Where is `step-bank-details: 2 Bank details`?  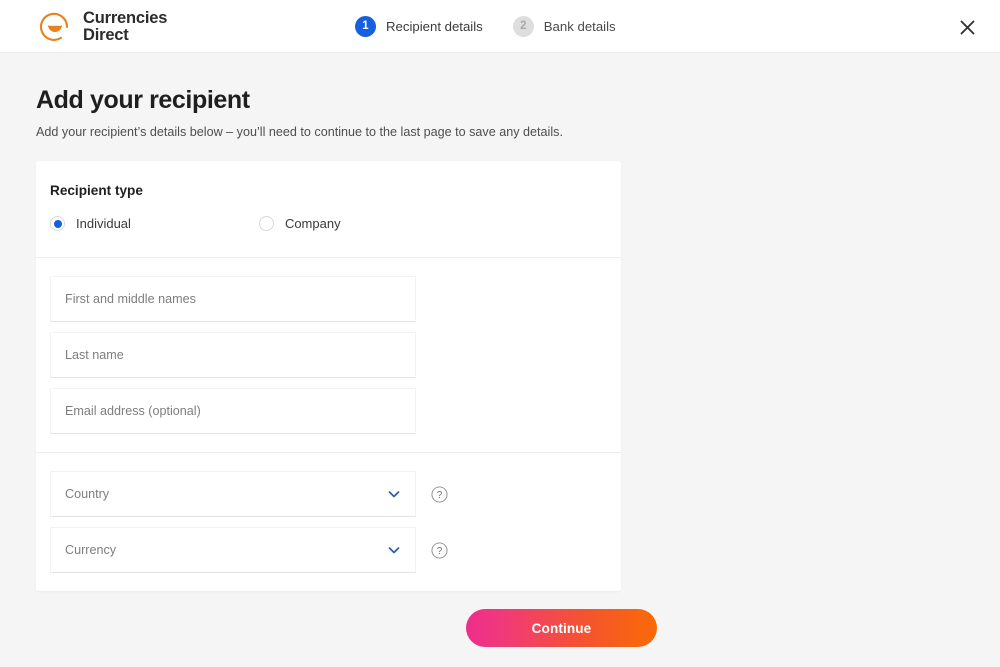
step-bank-details: 2 Bank details is located at coordinates (564, 26).